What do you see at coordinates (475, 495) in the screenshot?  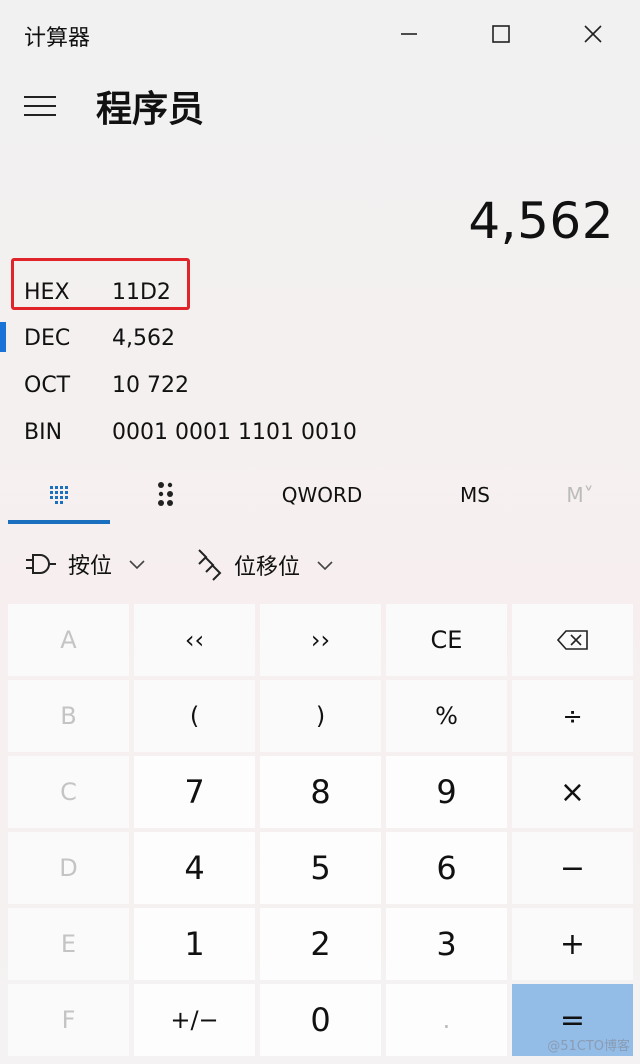 I see `memory-store-button: MS` at bounding box center [475, 495].